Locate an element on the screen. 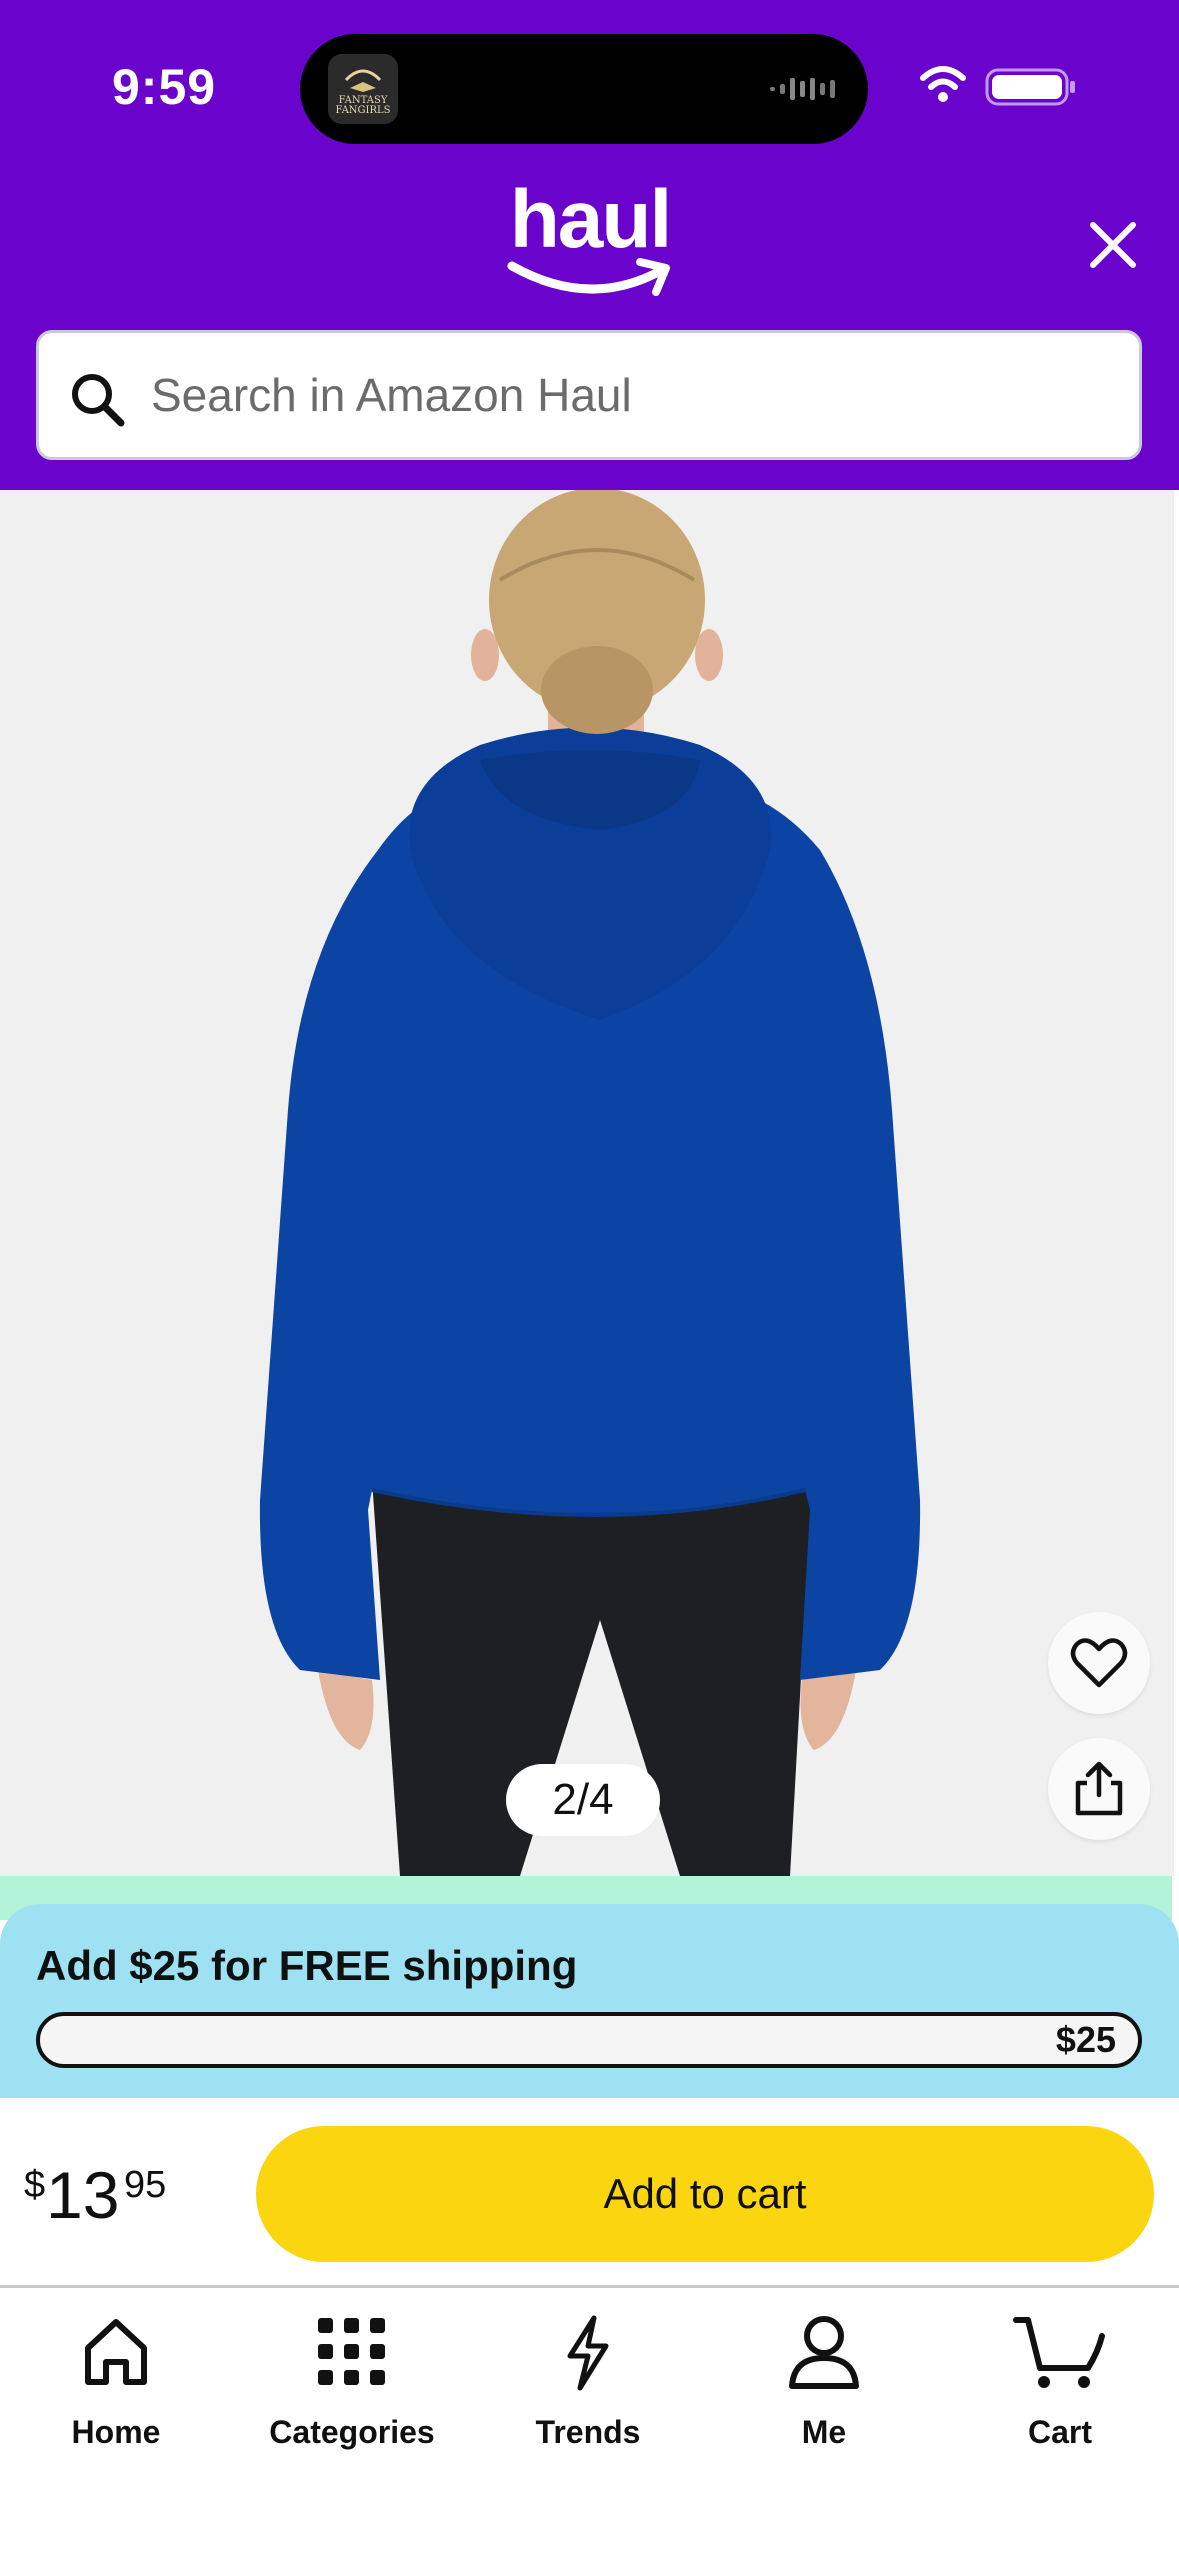  price-fraction: 95 is located at coordinates (145, 2185).